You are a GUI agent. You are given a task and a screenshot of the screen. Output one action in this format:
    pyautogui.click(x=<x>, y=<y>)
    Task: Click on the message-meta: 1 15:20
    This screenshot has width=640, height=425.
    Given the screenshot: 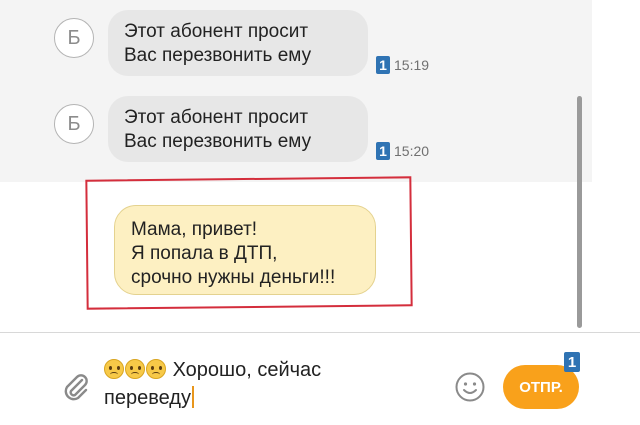 What is the action you would take?
    pyautogui.click(x=402, y=151)
    